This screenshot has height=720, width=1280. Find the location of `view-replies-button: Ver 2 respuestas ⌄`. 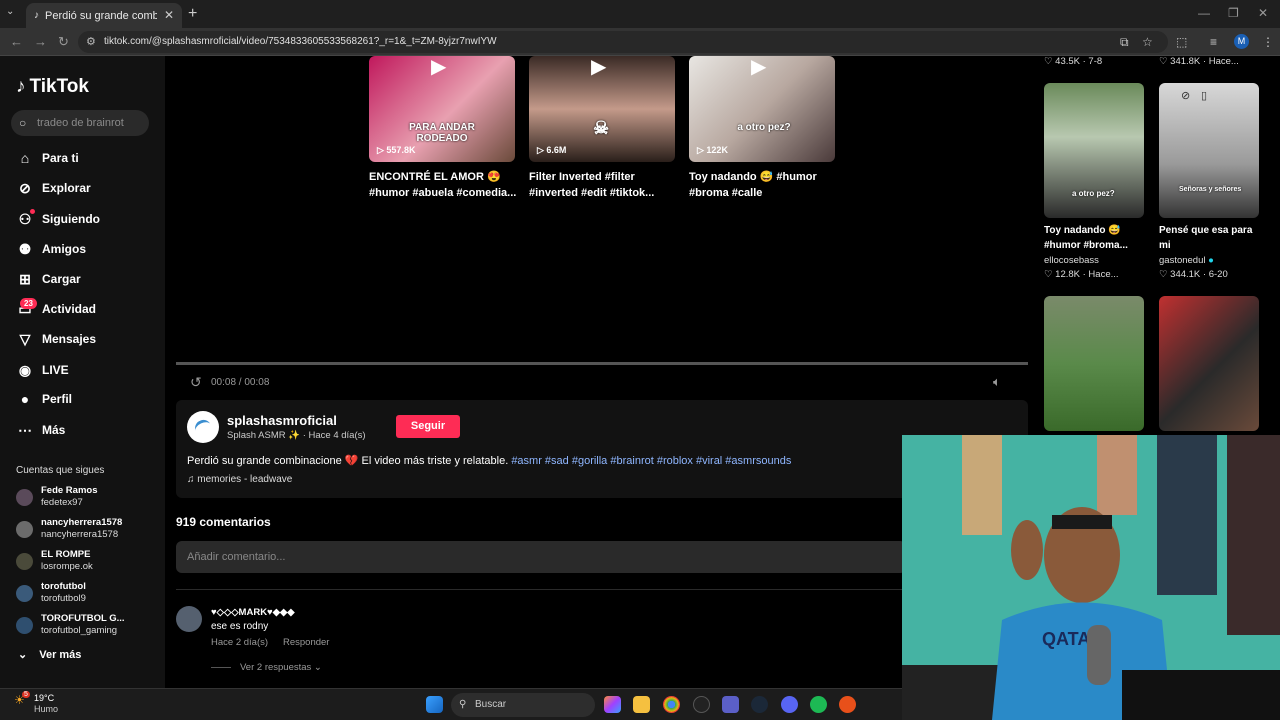

view-replies-button: Ver 2 respuestas ⌄ is located at coordinates (281, 667).